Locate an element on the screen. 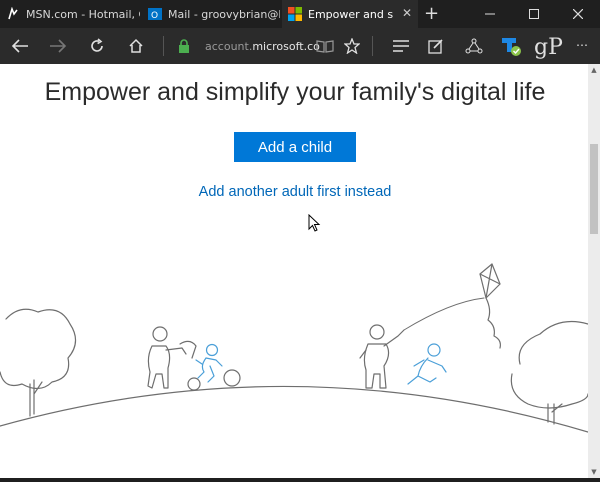 The image size is (600, 482). extension-badge-icon is located at coordinates (511, 47).